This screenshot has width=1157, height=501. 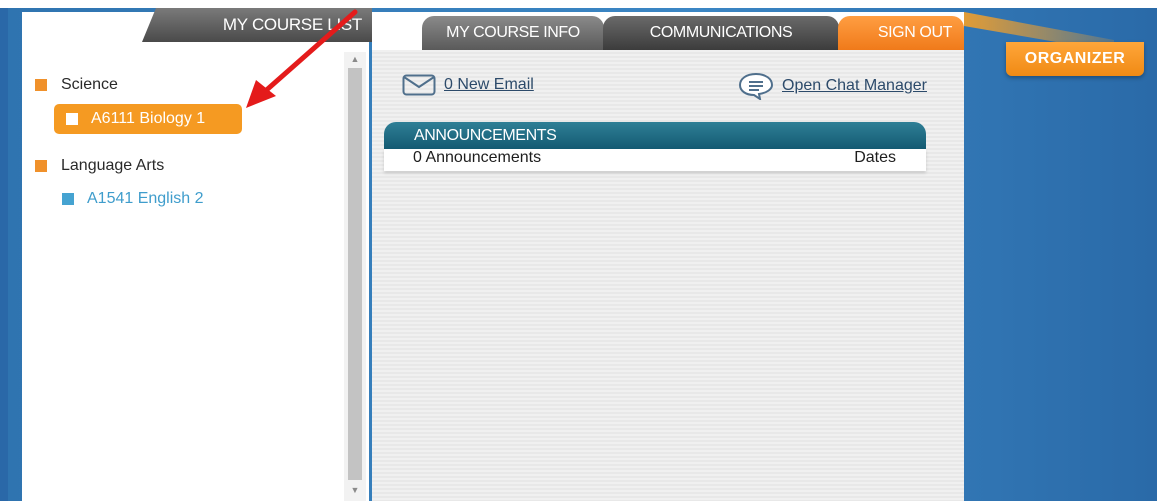 I want to click on tab-communications: COMMUNICATIONS, so click(x=721, y=33).